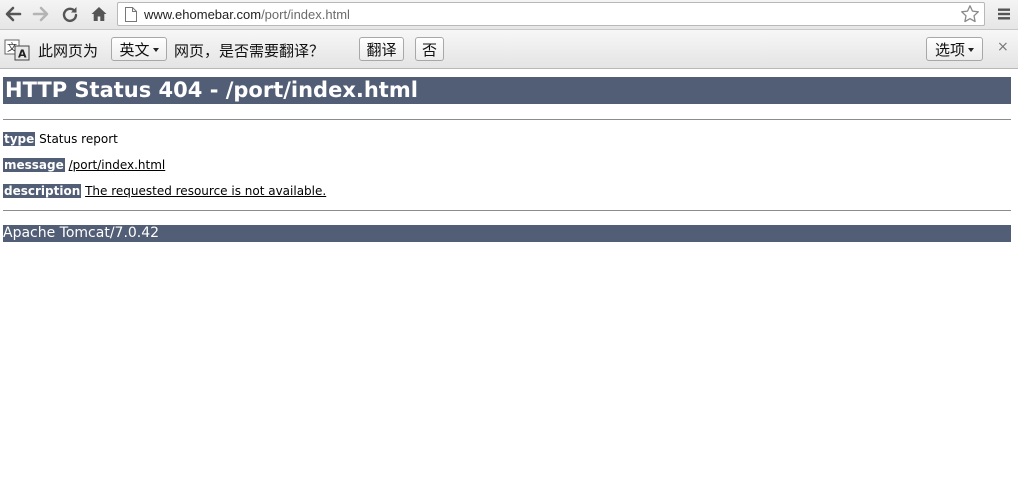  Describe the element at coordinates (970, 16) in the screenshot. I see `star-icon` at that location.